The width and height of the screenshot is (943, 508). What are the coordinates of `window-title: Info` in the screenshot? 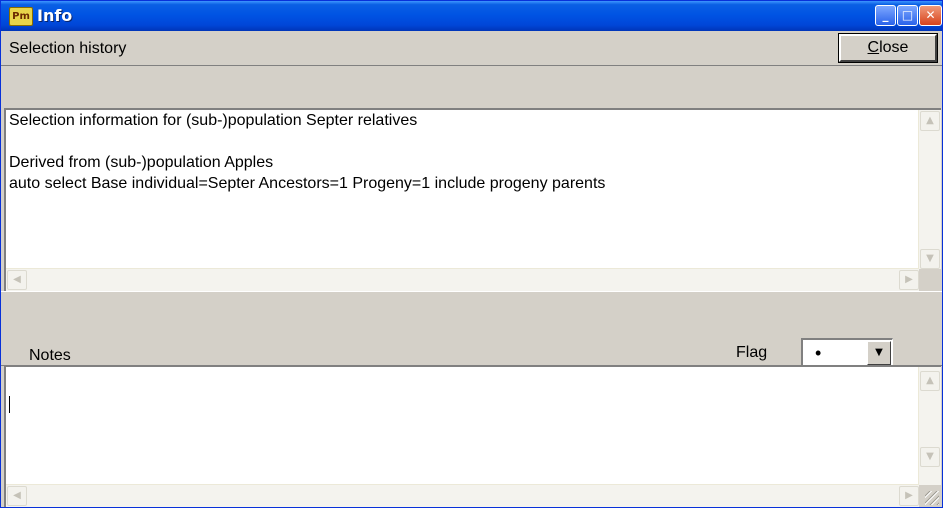 It's located at (55, 15).